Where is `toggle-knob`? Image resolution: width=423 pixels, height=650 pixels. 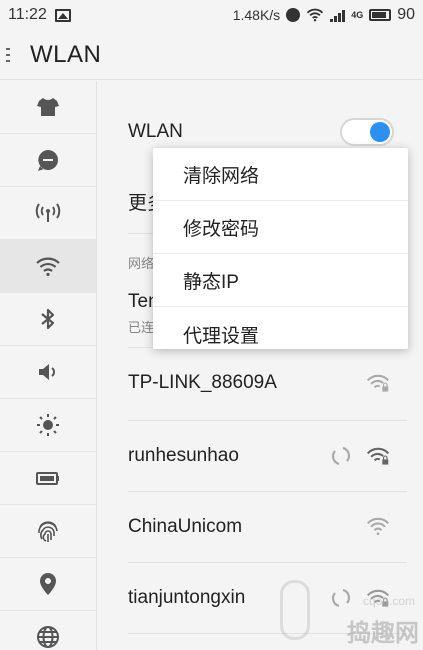 toggle-knob is located at coordinates (380, 132).